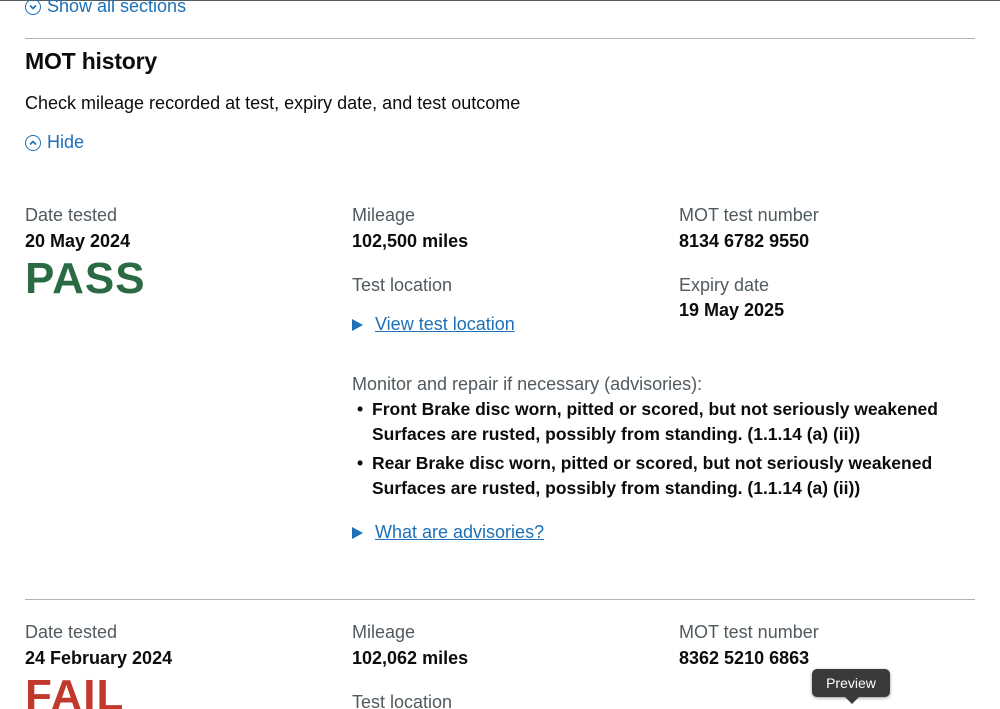 This screenshot has width=1000, height=709. What do you see at coordinates (744, 241) in the screenshot?
I see `mot-test-number: 8134 6782 9550` at bounding box center [744, 241].